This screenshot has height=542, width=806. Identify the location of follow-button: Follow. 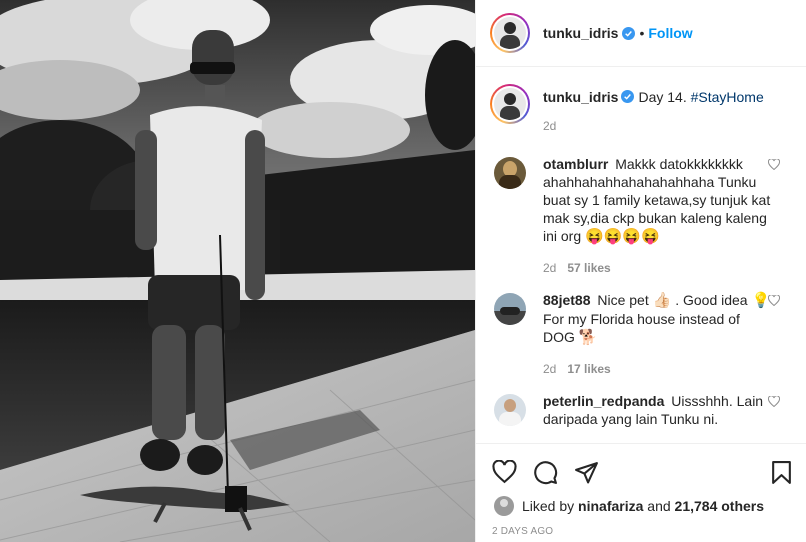
(670, 33).